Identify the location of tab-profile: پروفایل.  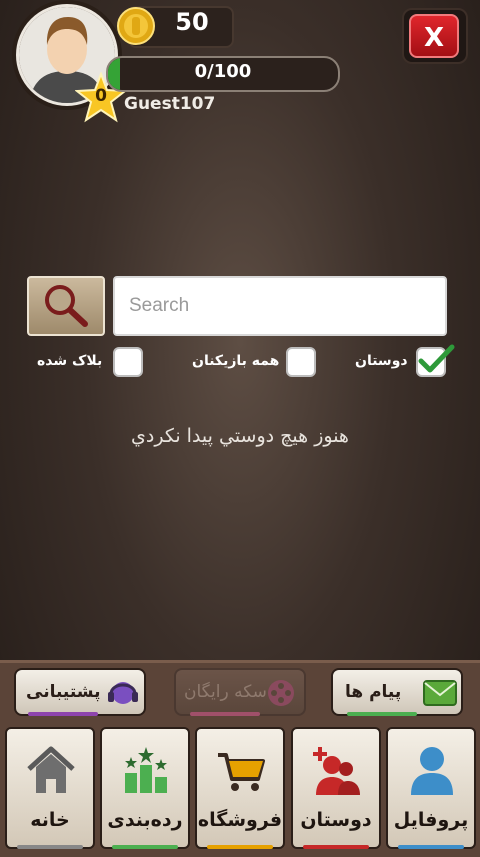
(431, 788).